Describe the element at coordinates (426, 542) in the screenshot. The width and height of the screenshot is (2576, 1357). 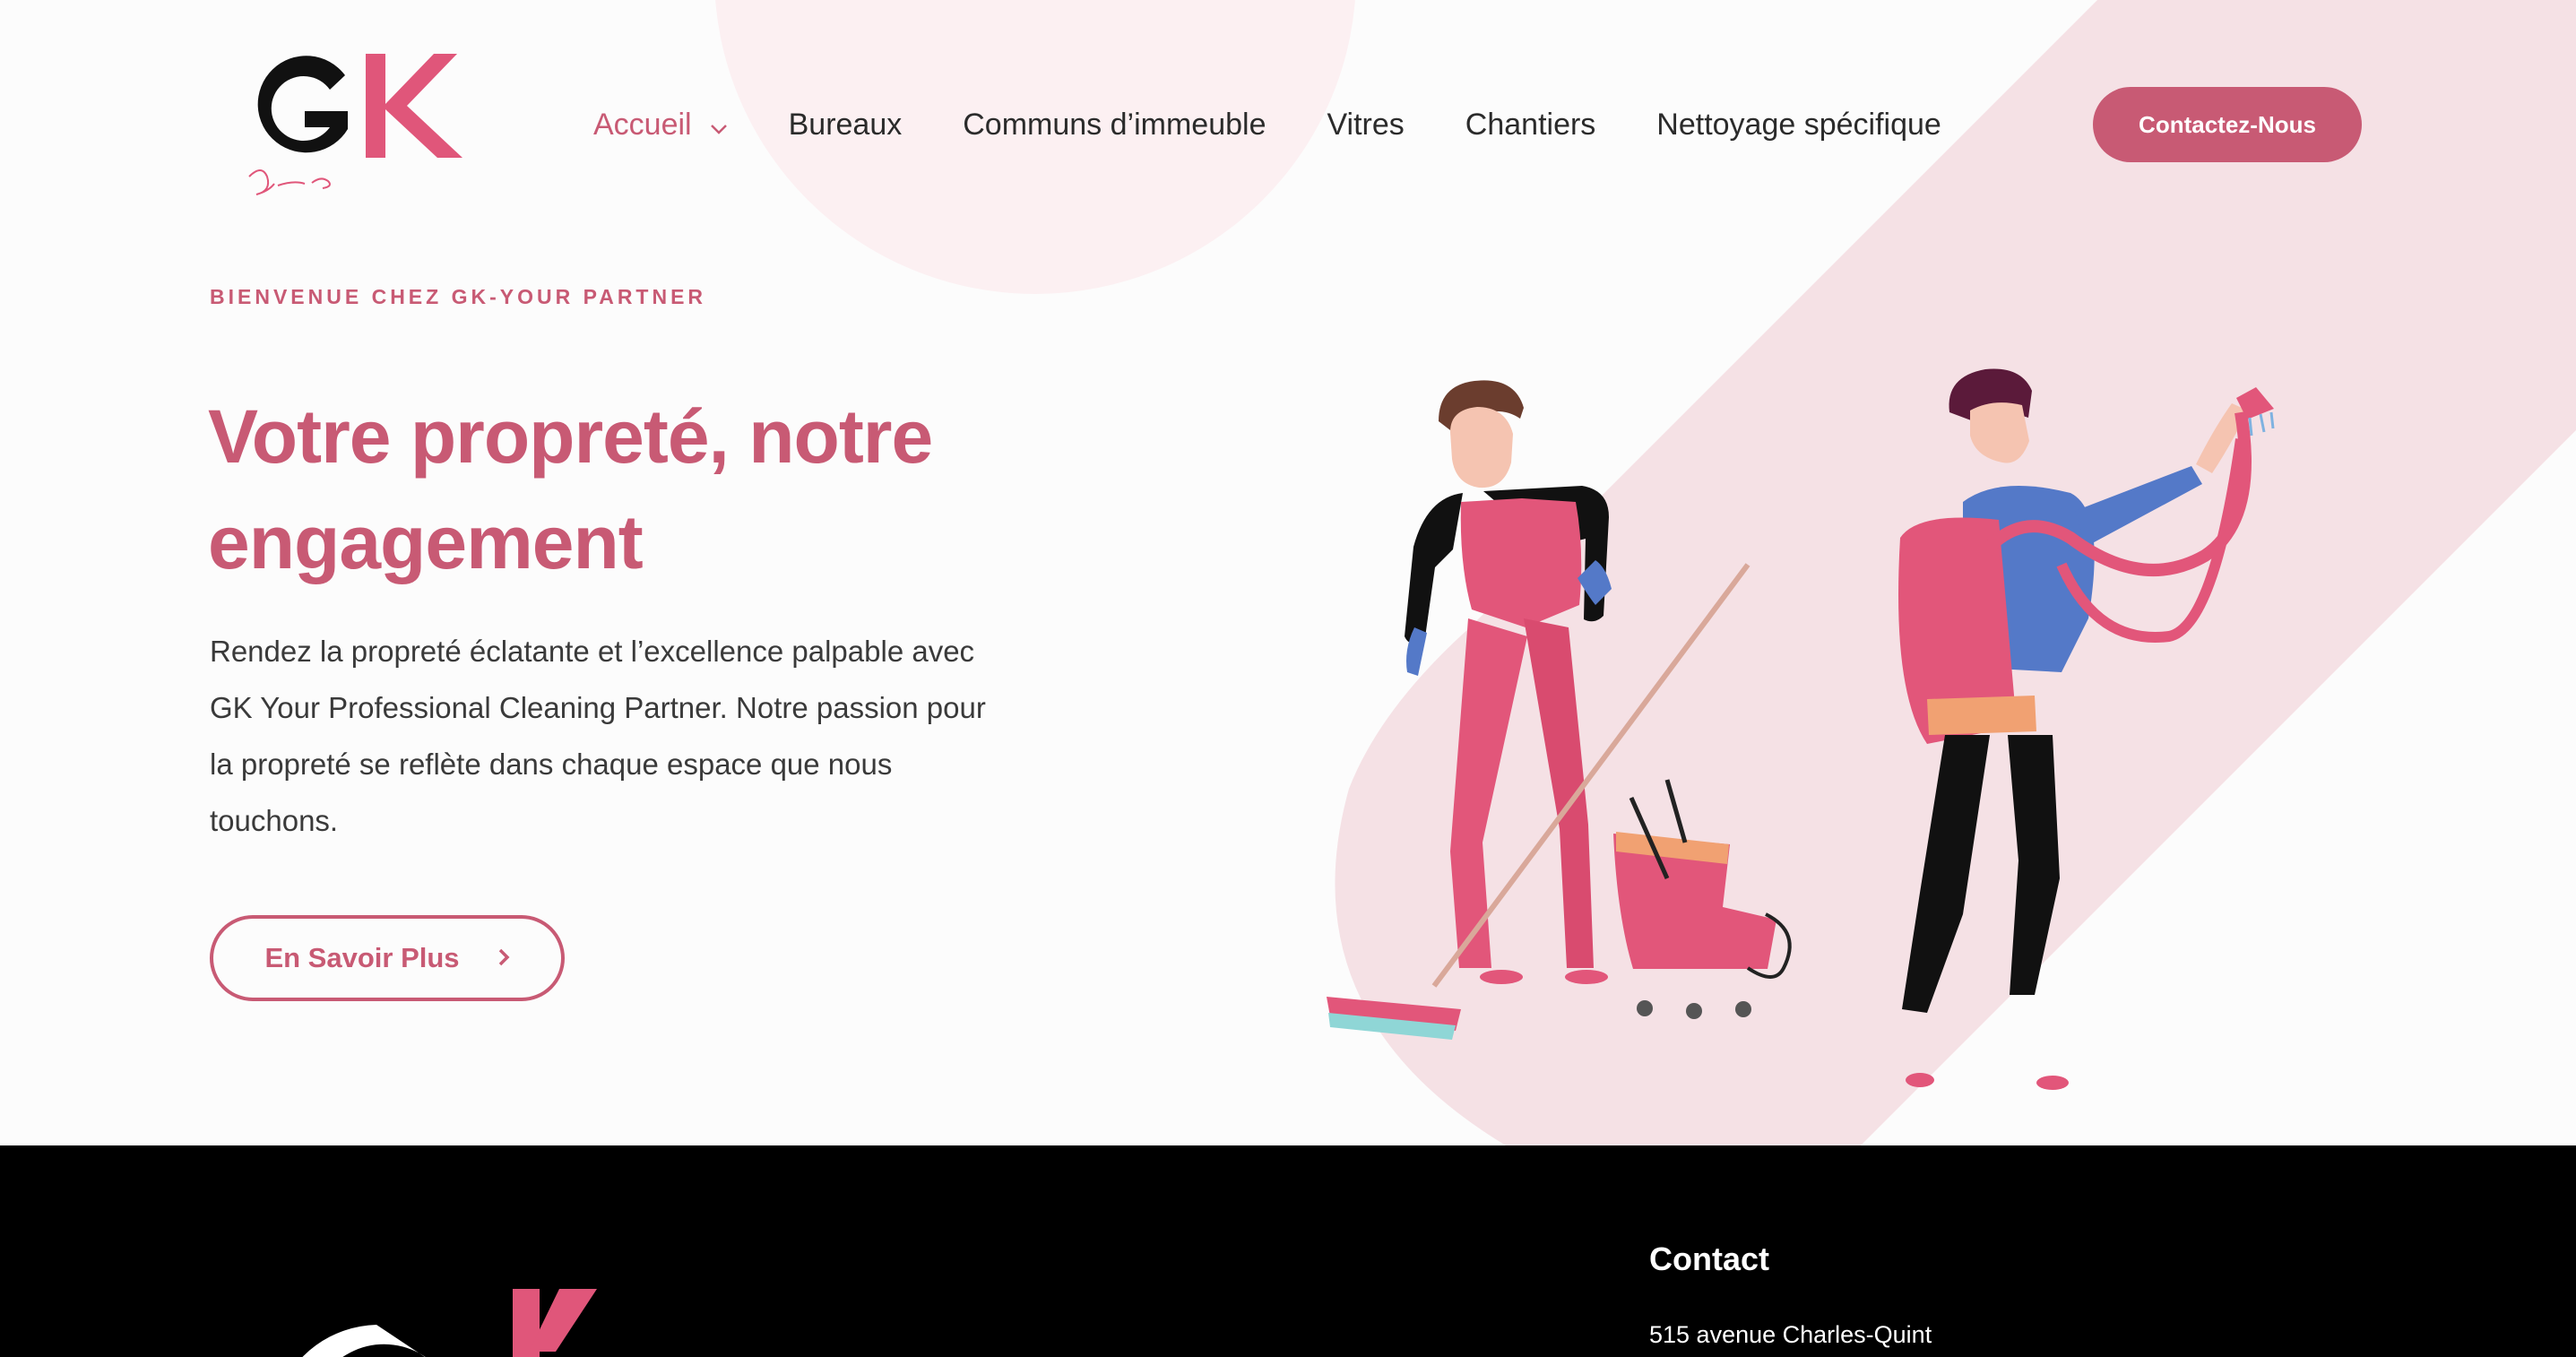
I see `headline-line-2: engagement` at that location.